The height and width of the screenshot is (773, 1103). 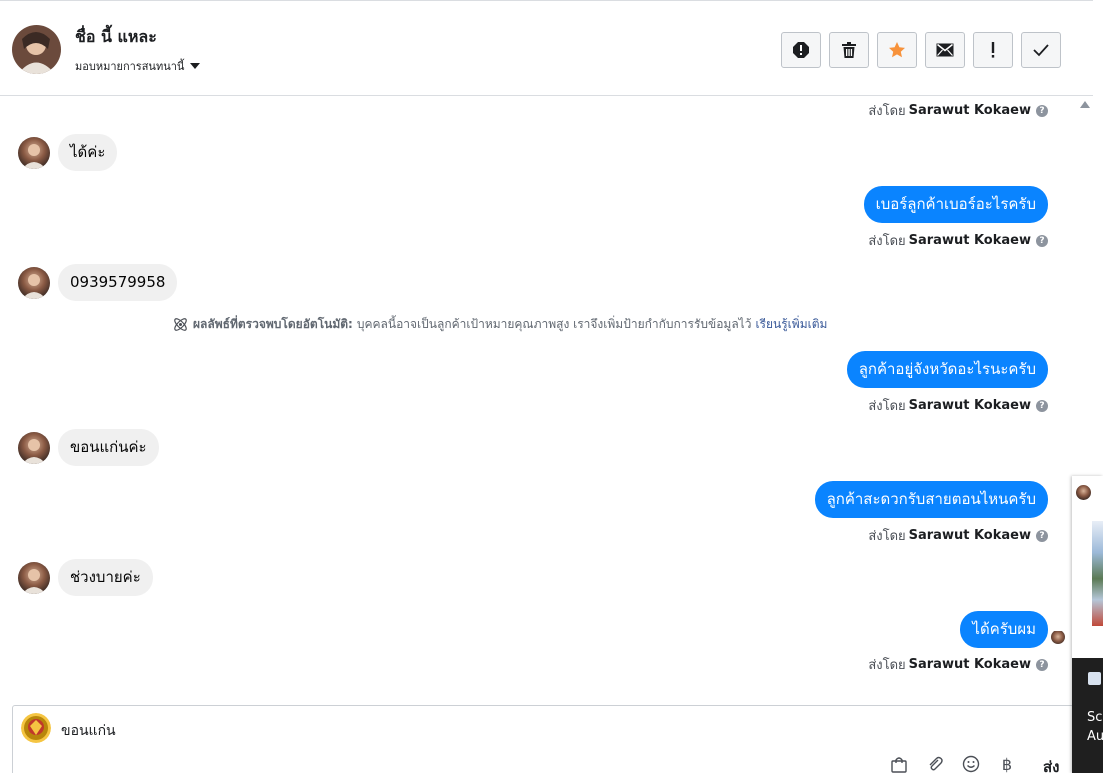 I want to click on assign-label: มอบหมายการสนทนานี้, so click(x=130, y=66).